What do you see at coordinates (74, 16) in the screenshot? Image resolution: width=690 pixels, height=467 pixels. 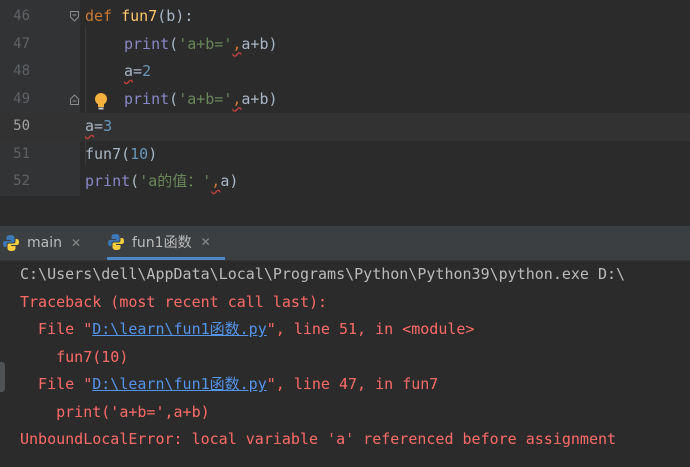 I see `fold-open-icon` at bounding box center [74, 16].